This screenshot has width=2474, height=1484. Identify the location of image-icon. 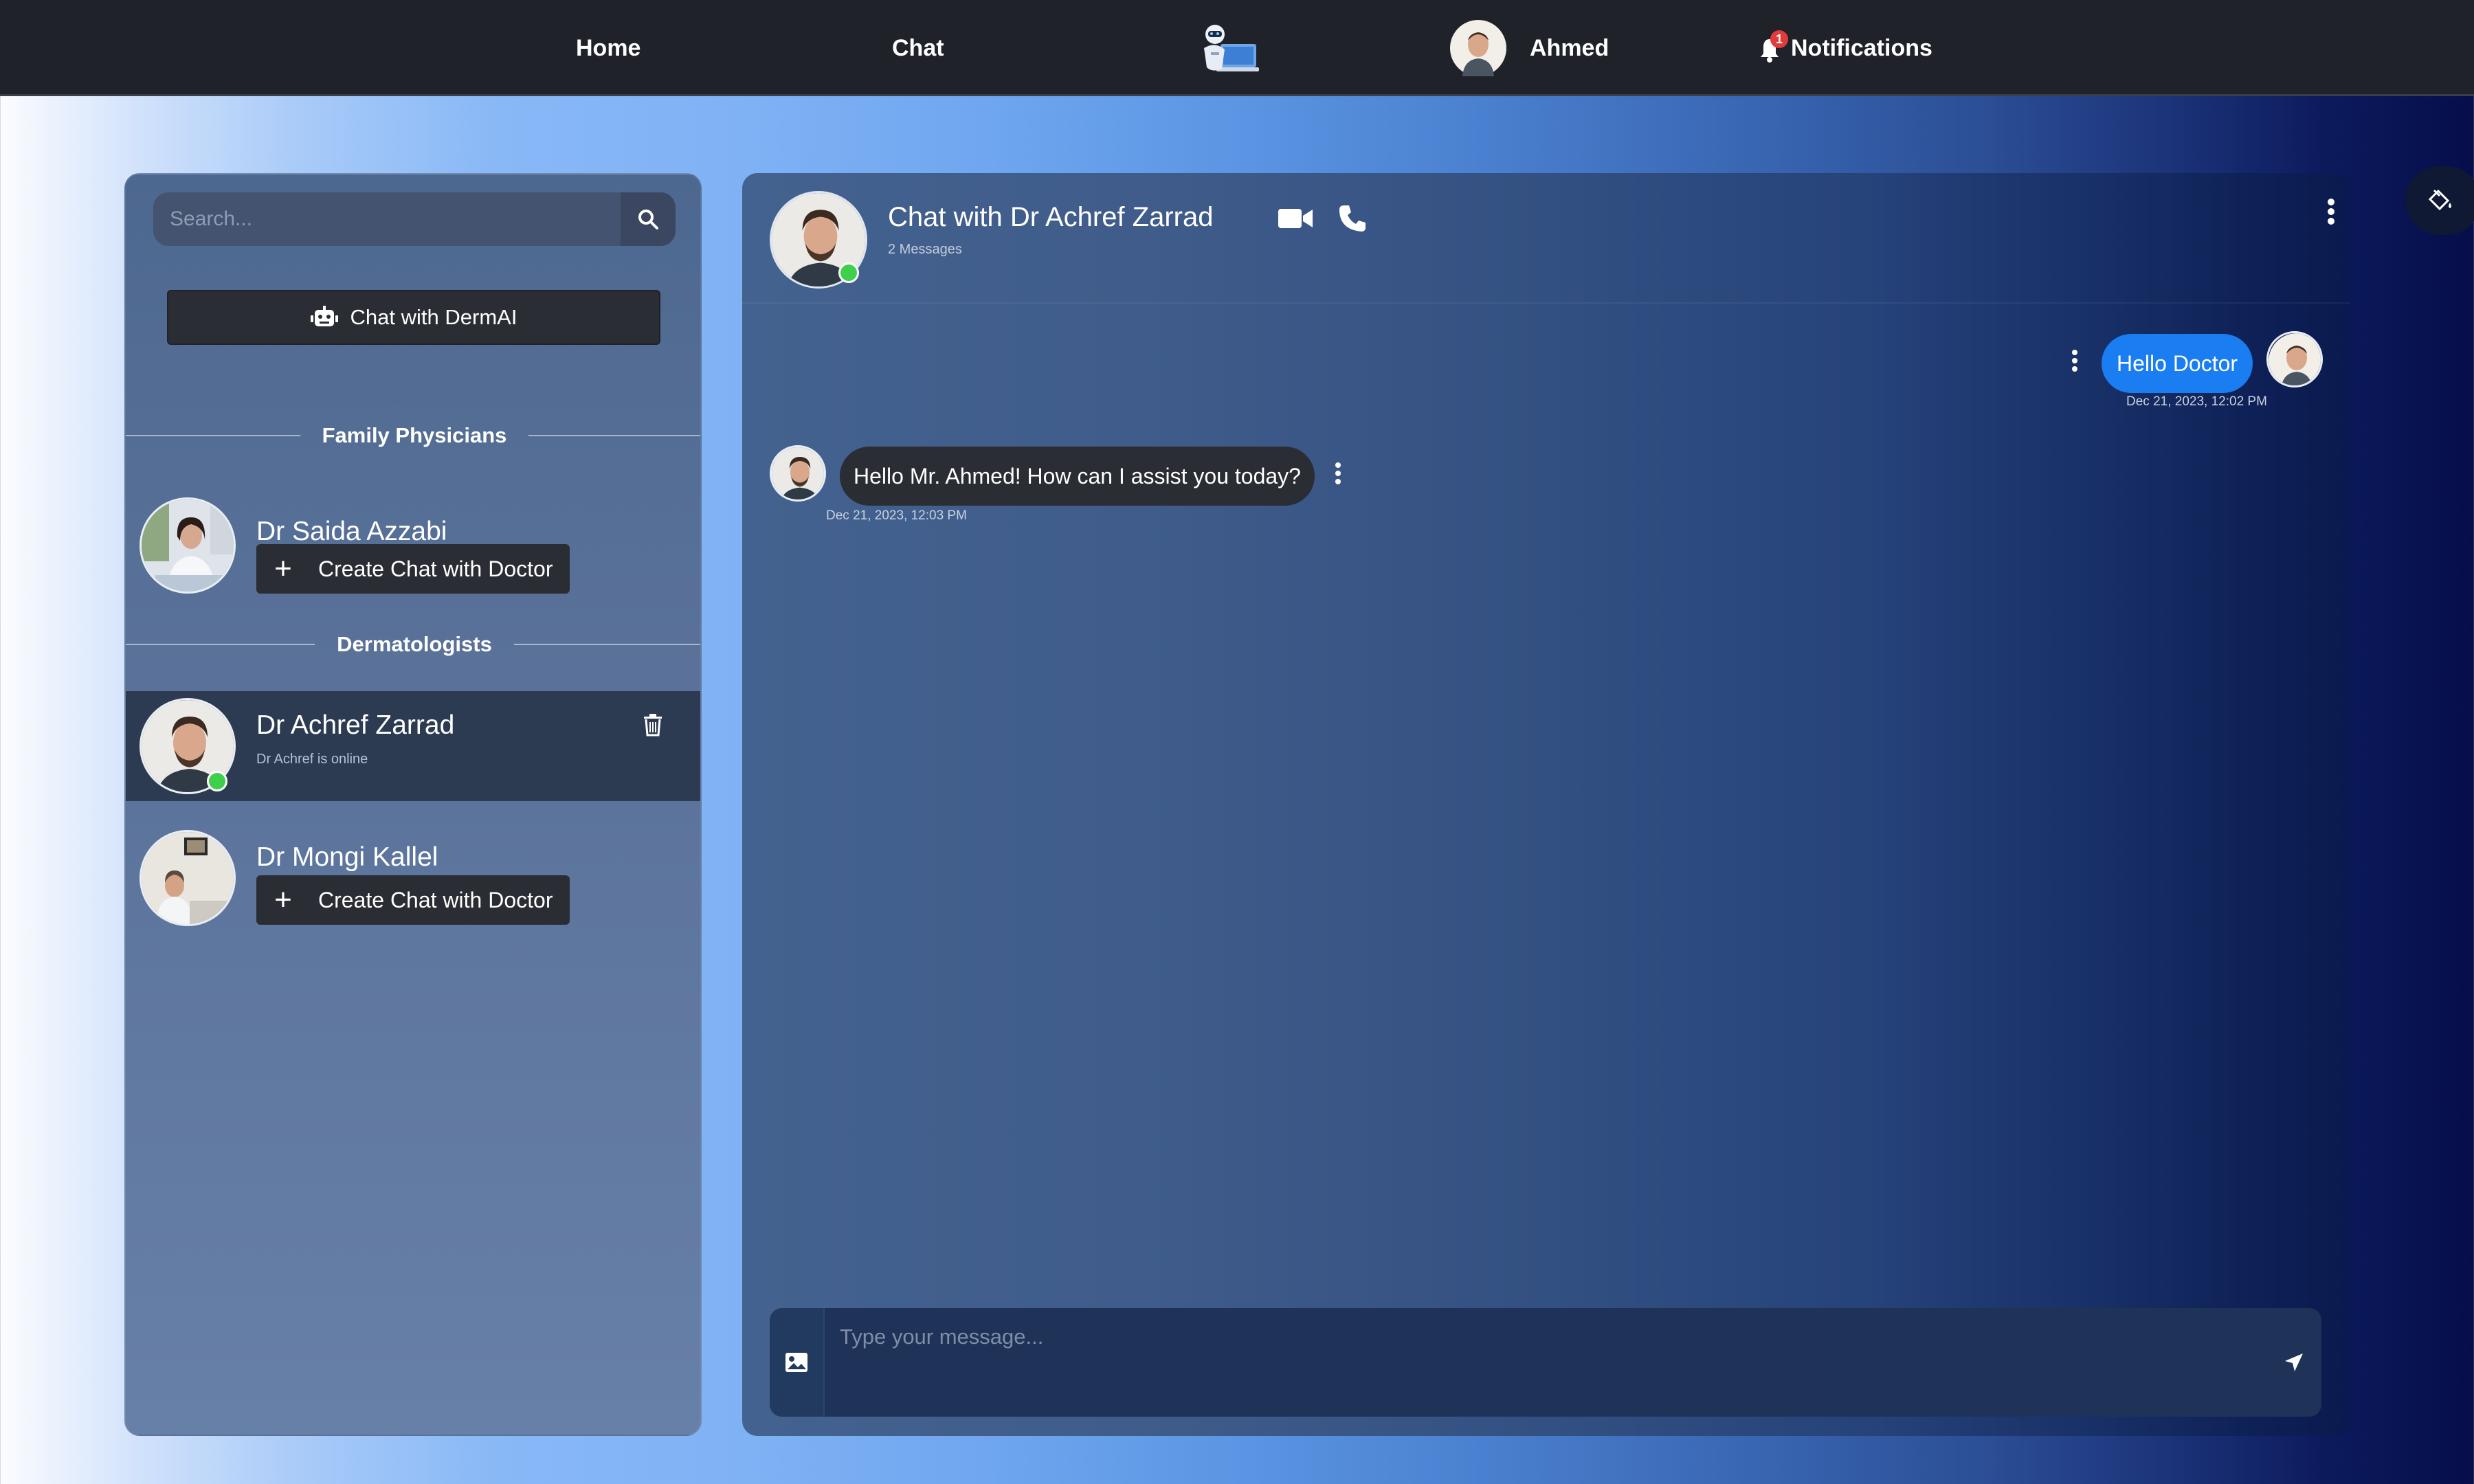
(796, 1362).